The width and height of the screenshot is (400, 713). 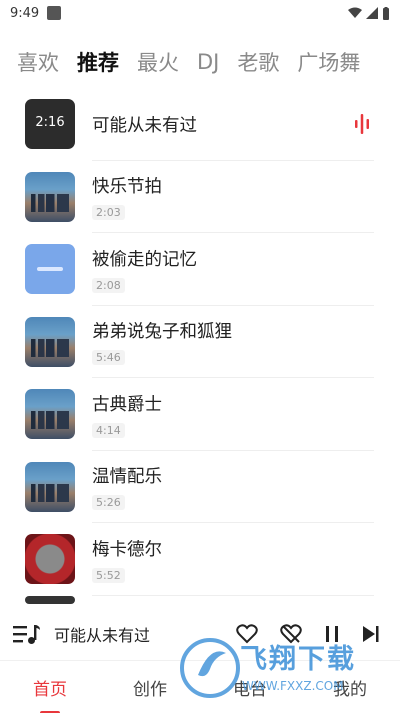 I want to click on song-duration: 5:26, so click(x=108, y=503).